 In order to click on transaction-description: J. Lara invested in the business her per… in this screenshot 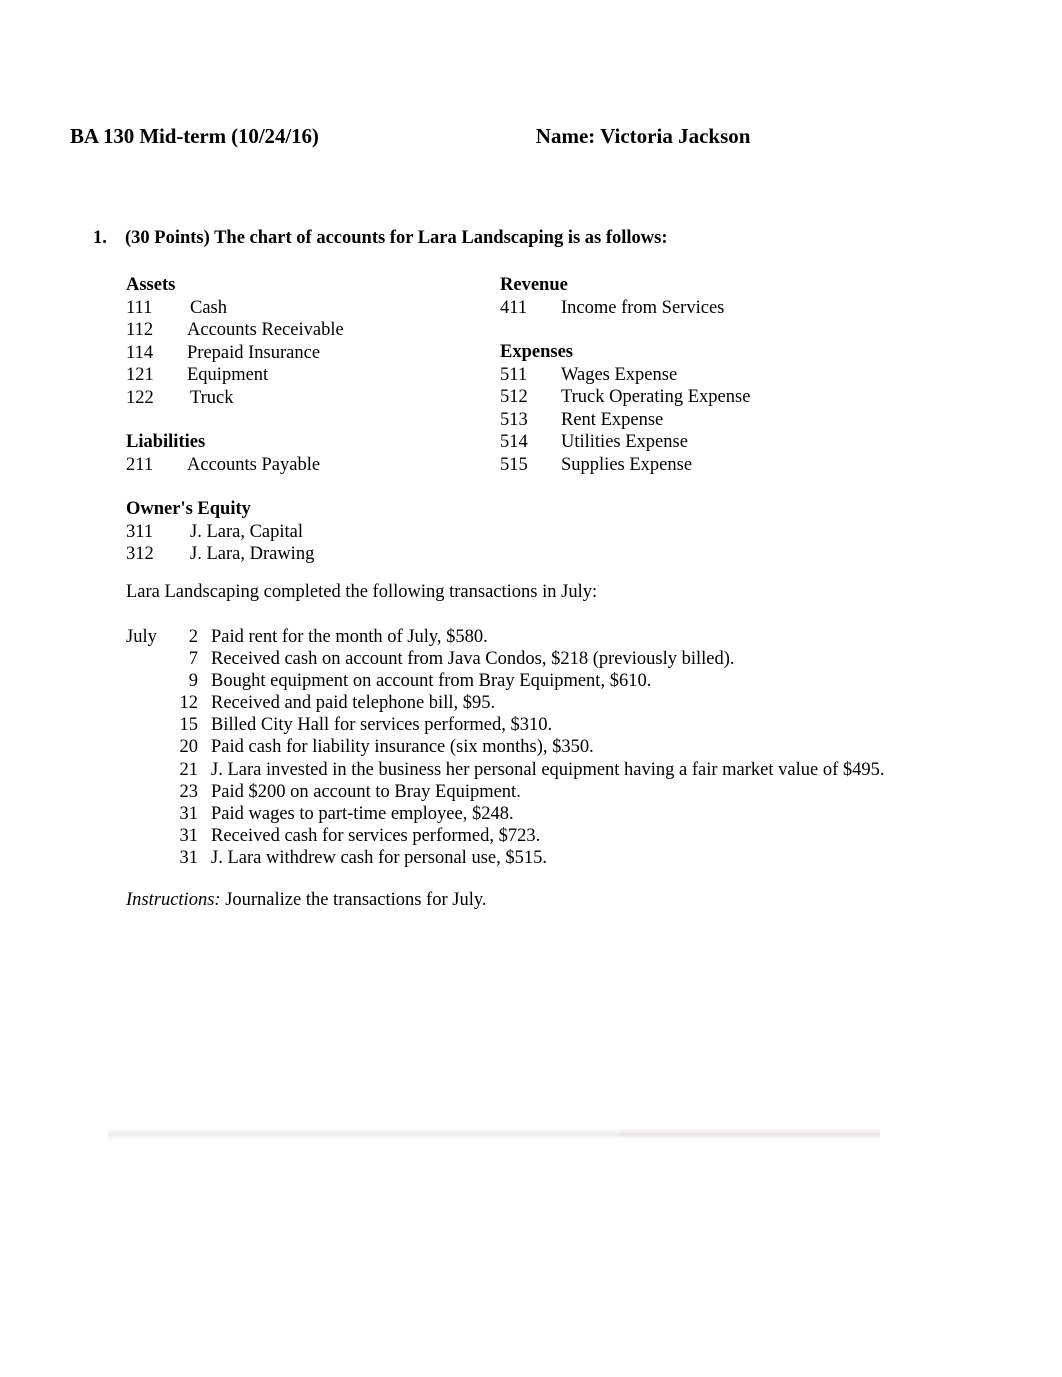, I will do `click(548, 769)`.